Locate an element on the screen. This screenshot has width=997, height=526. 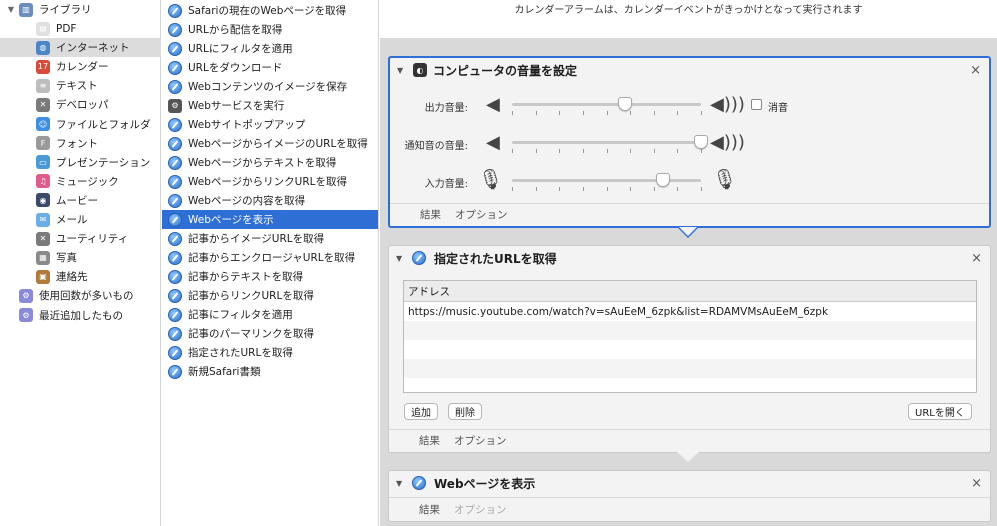
address-column-header: アドレス is located at coordinates (690, 291).